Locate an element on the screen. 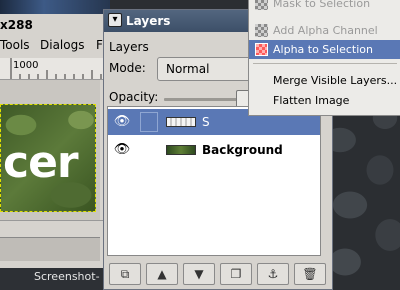 The height and width of the screenshot is (290, 400). menu-item-mask-to-selection: Mask to Selection is located at coordinates (324, 6).